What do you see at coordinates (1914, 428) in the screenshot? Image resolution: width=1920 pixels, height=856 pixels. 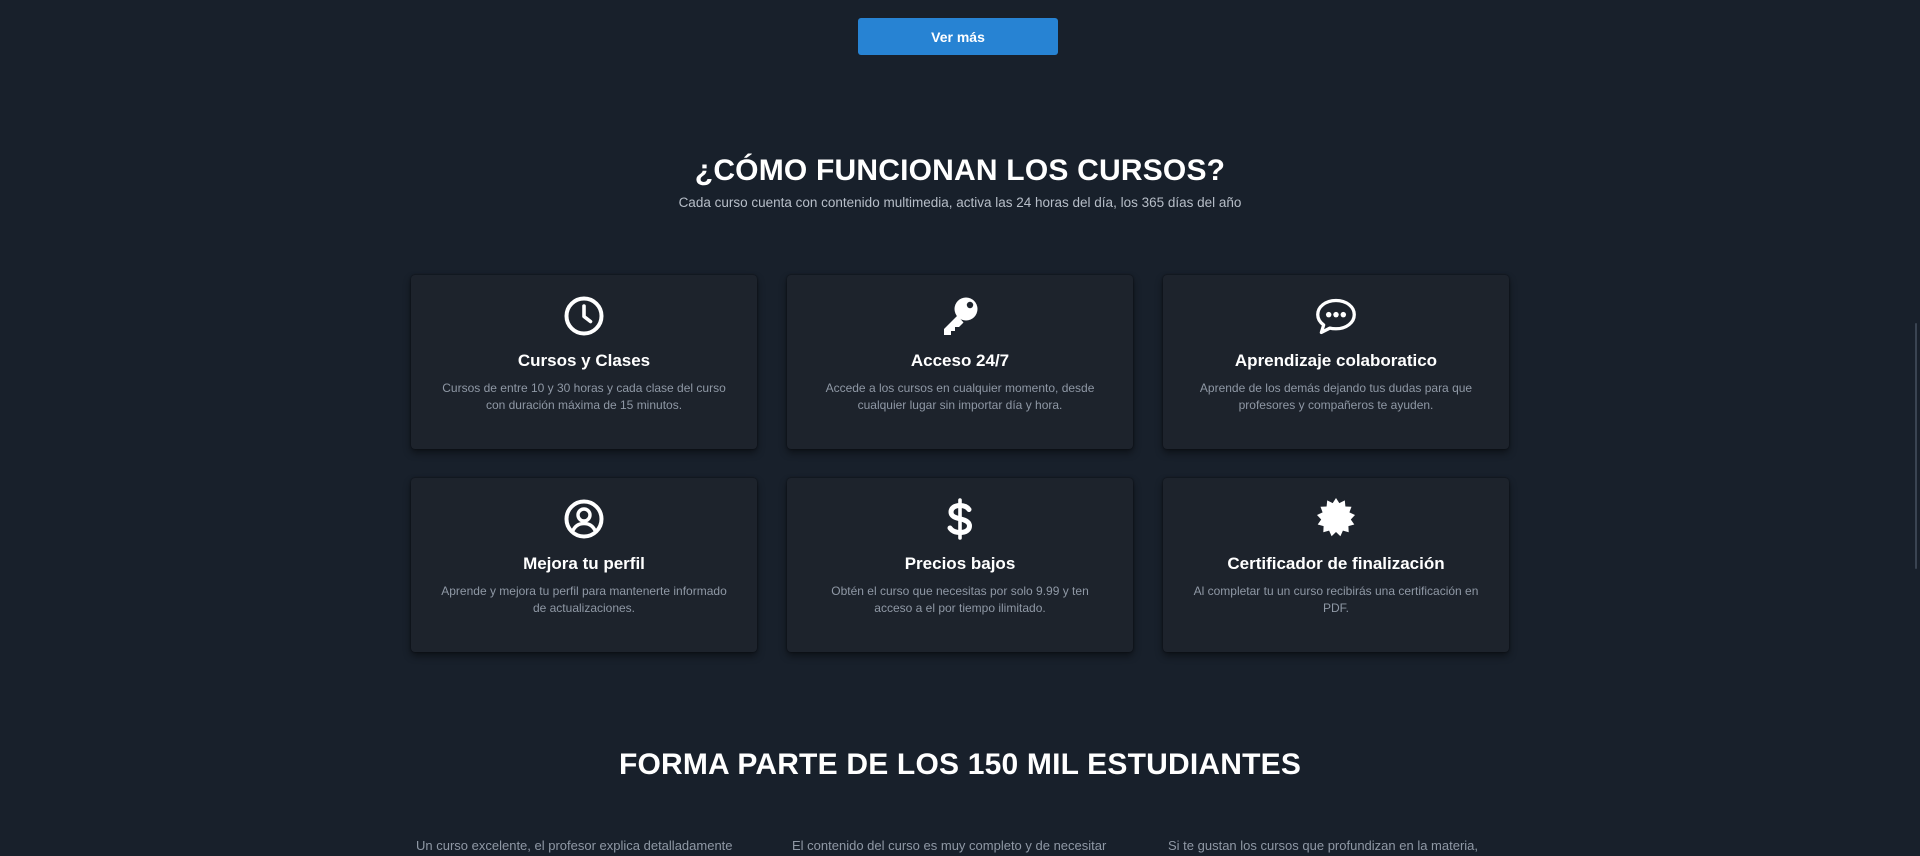 I see `scrollbar` at bounding box center [1914, 428].